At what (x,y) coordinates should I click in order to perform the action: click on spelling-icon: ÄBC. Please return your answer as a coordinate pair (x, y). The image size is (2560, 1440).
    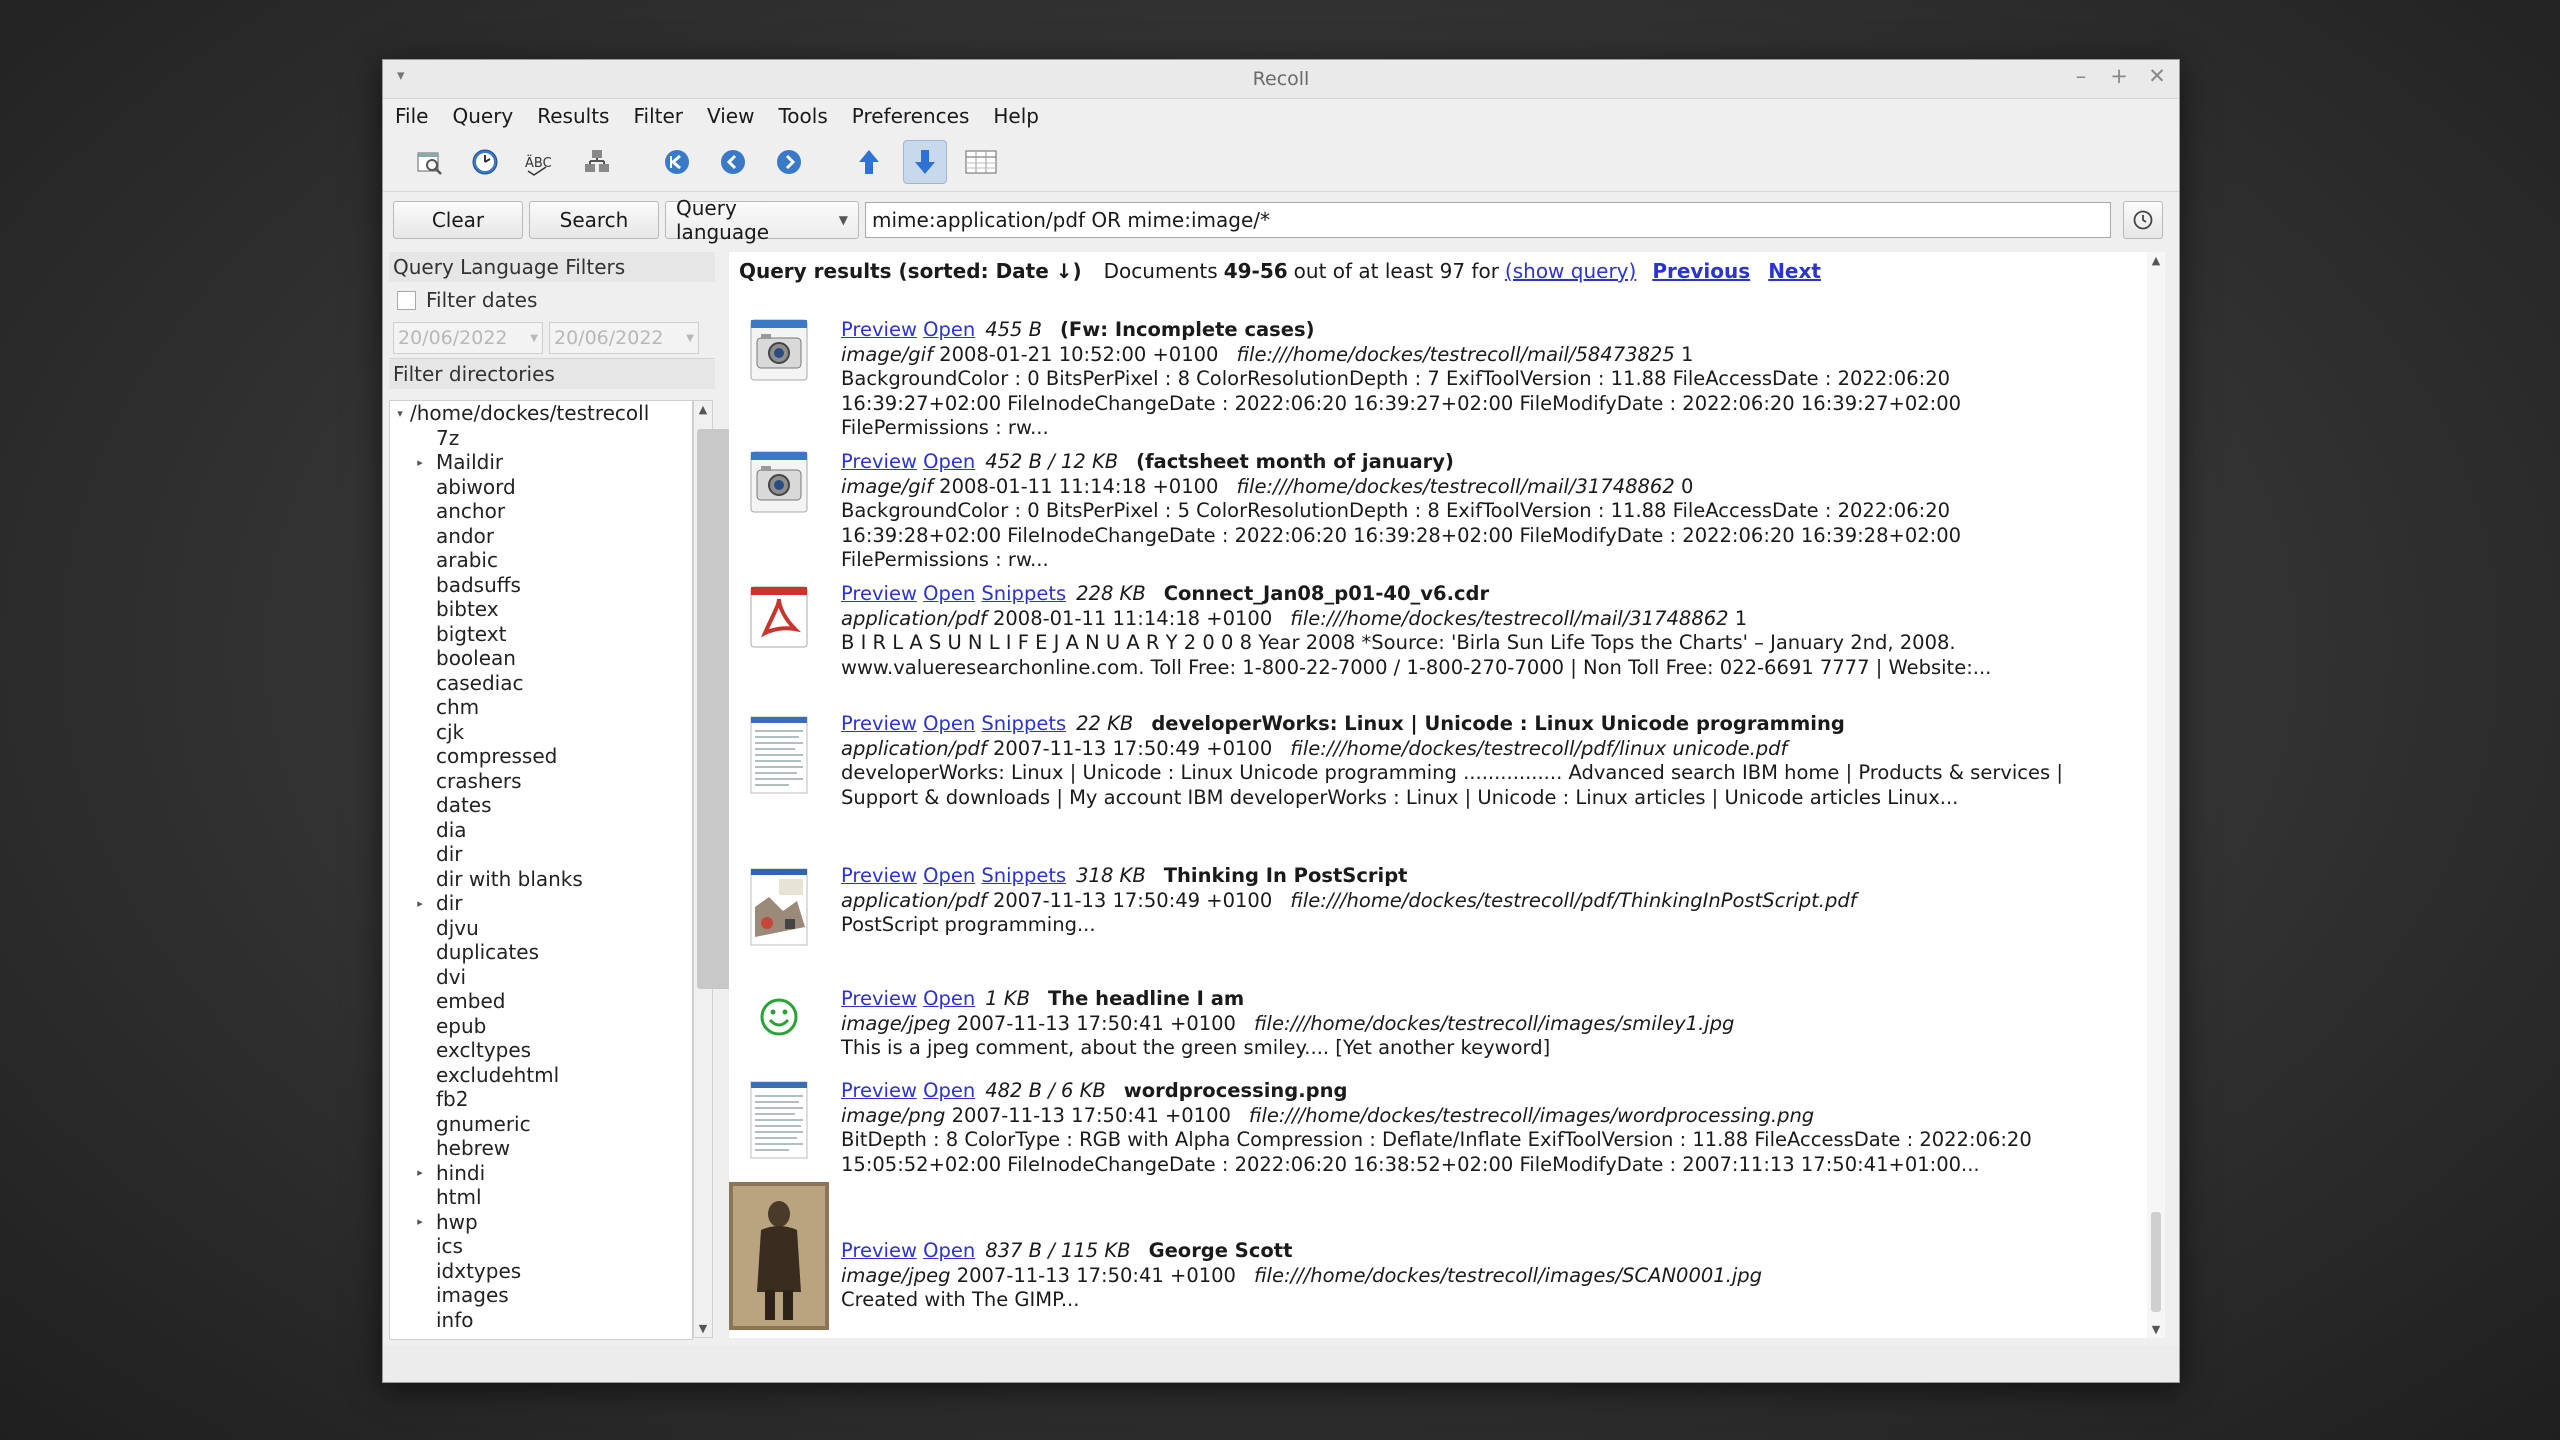
    Looking at the image, I should click on (541, 162).